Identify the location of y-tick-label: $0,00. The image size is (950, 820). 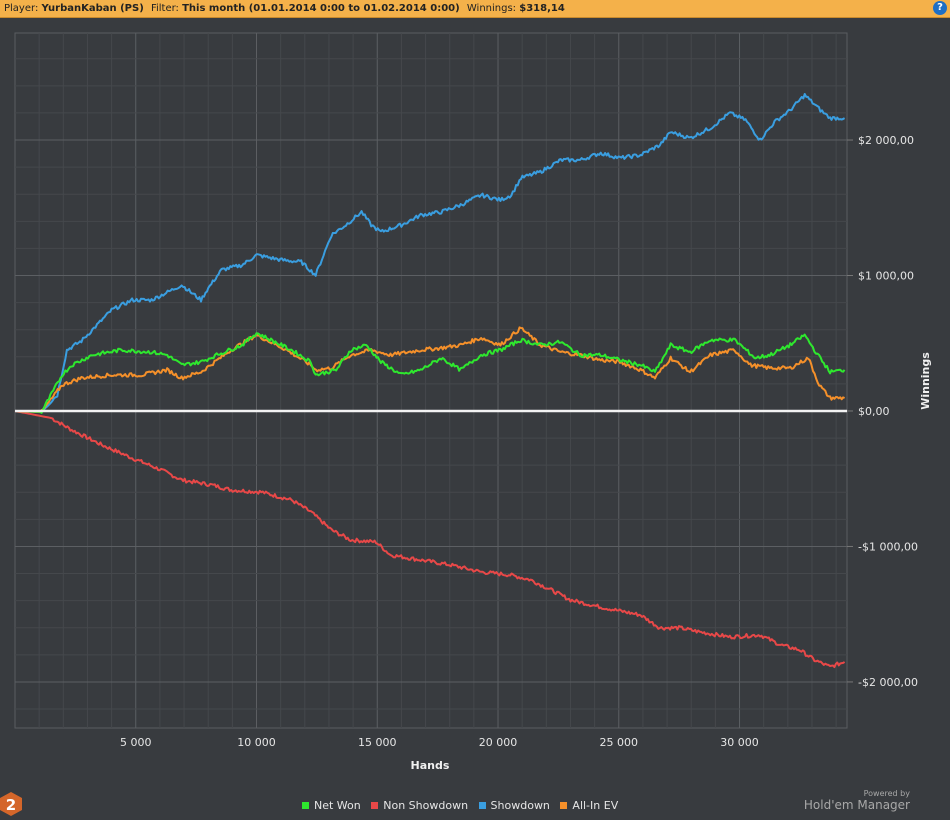
(874, 411).